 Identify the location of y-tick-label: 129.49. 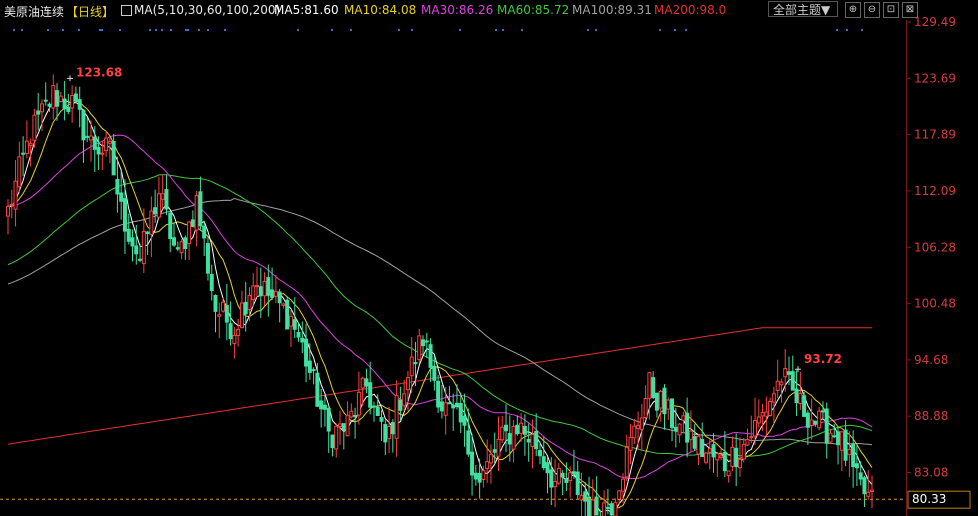
(935, 22).